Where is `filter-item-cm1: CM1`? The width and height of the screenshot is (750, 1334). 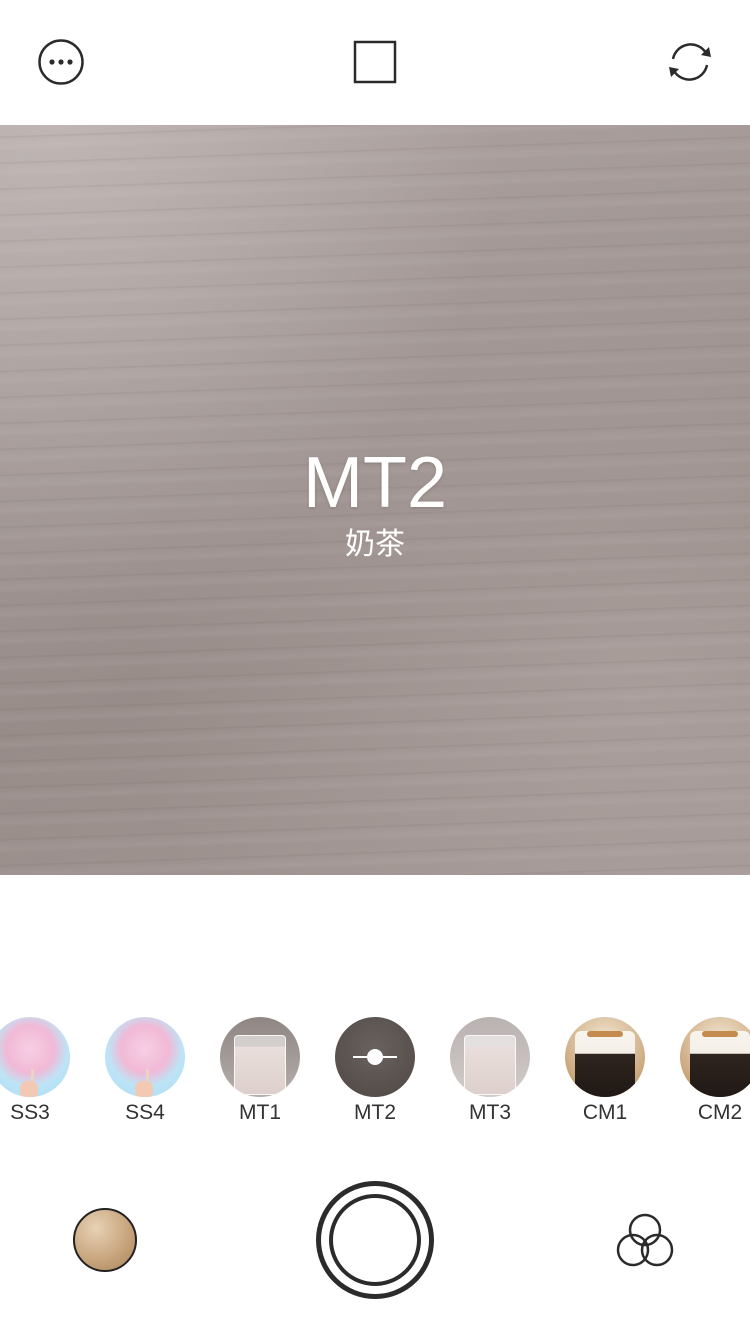 filter-item-cm1: CM1 is located at coordinates (605, 1070).